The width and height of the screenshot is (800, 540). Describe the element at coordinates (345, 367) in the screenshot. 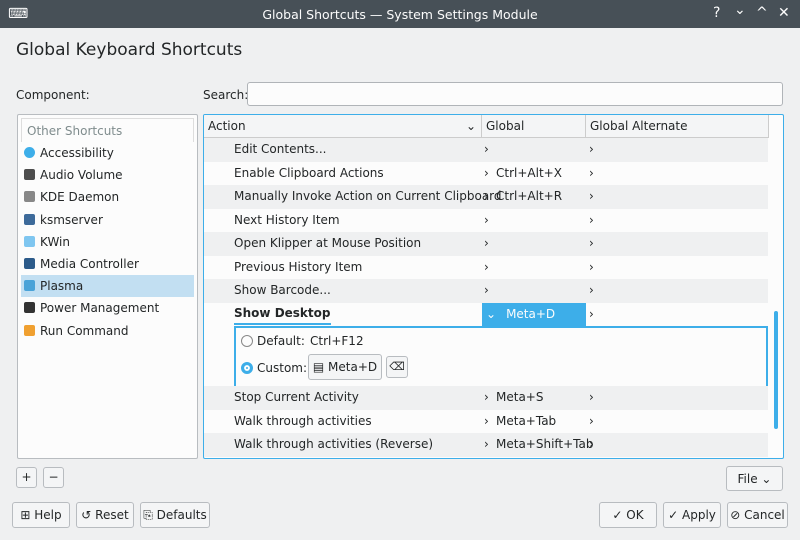

I see `shortcut-capture-button: ▤ Meta+D` at that location.